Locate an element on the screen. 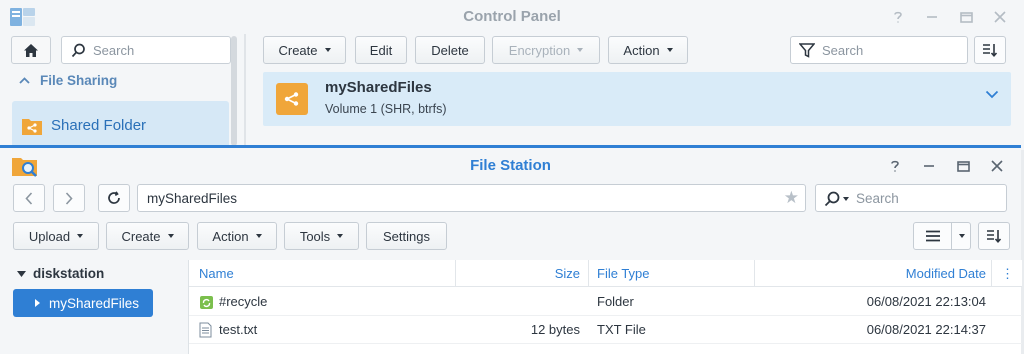 Image resolution: width=1024 pixels, height=354 pixels. tree-root-label: diskstation is located at coordinates (69, 273).